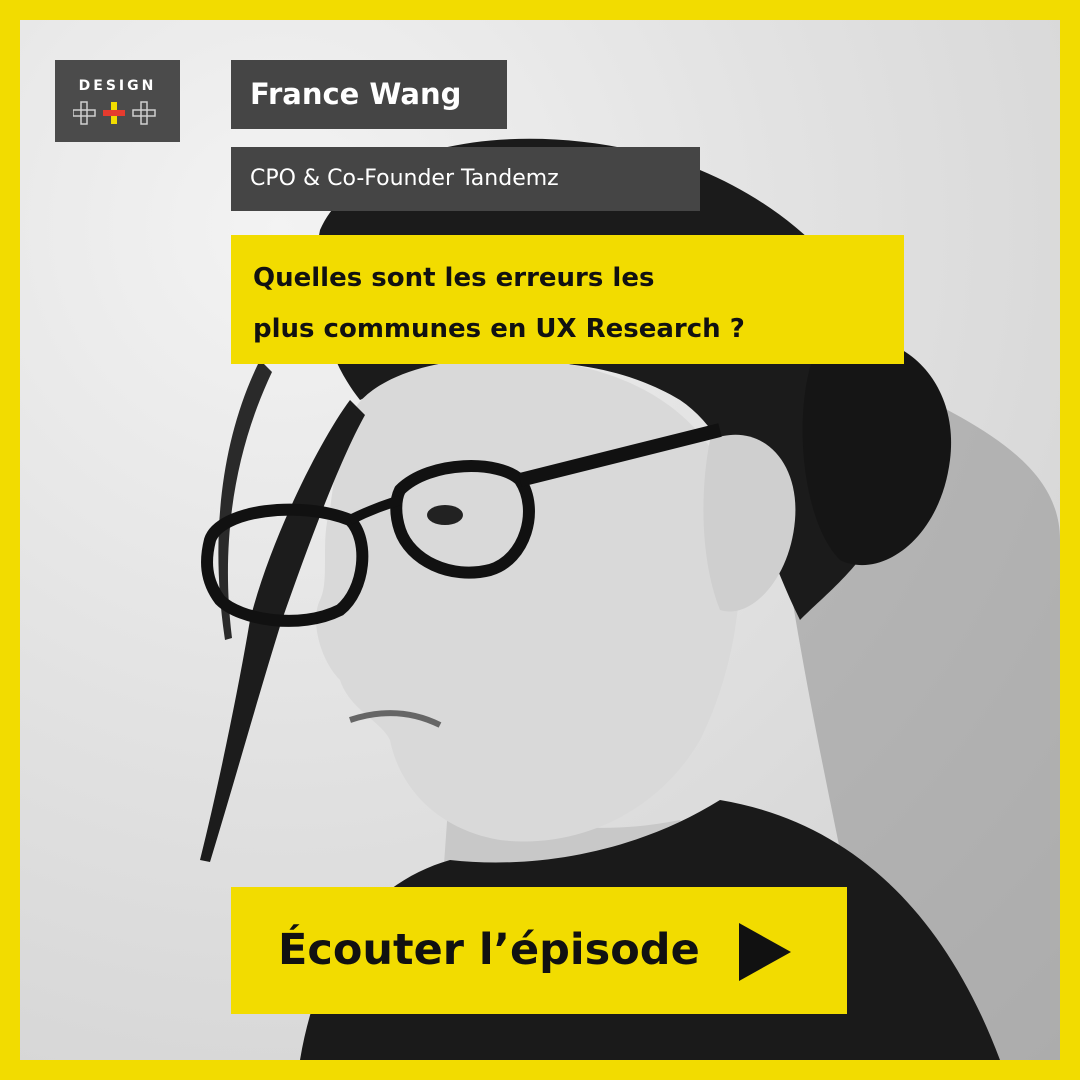 Image resolution: width=1080 pixels, height=1080 pixels. What do you see at coordinates (454, 278) in the screenshot?
I see `question-line-1: Quelles sont les erreurs les` at bounding box center [454, 278].